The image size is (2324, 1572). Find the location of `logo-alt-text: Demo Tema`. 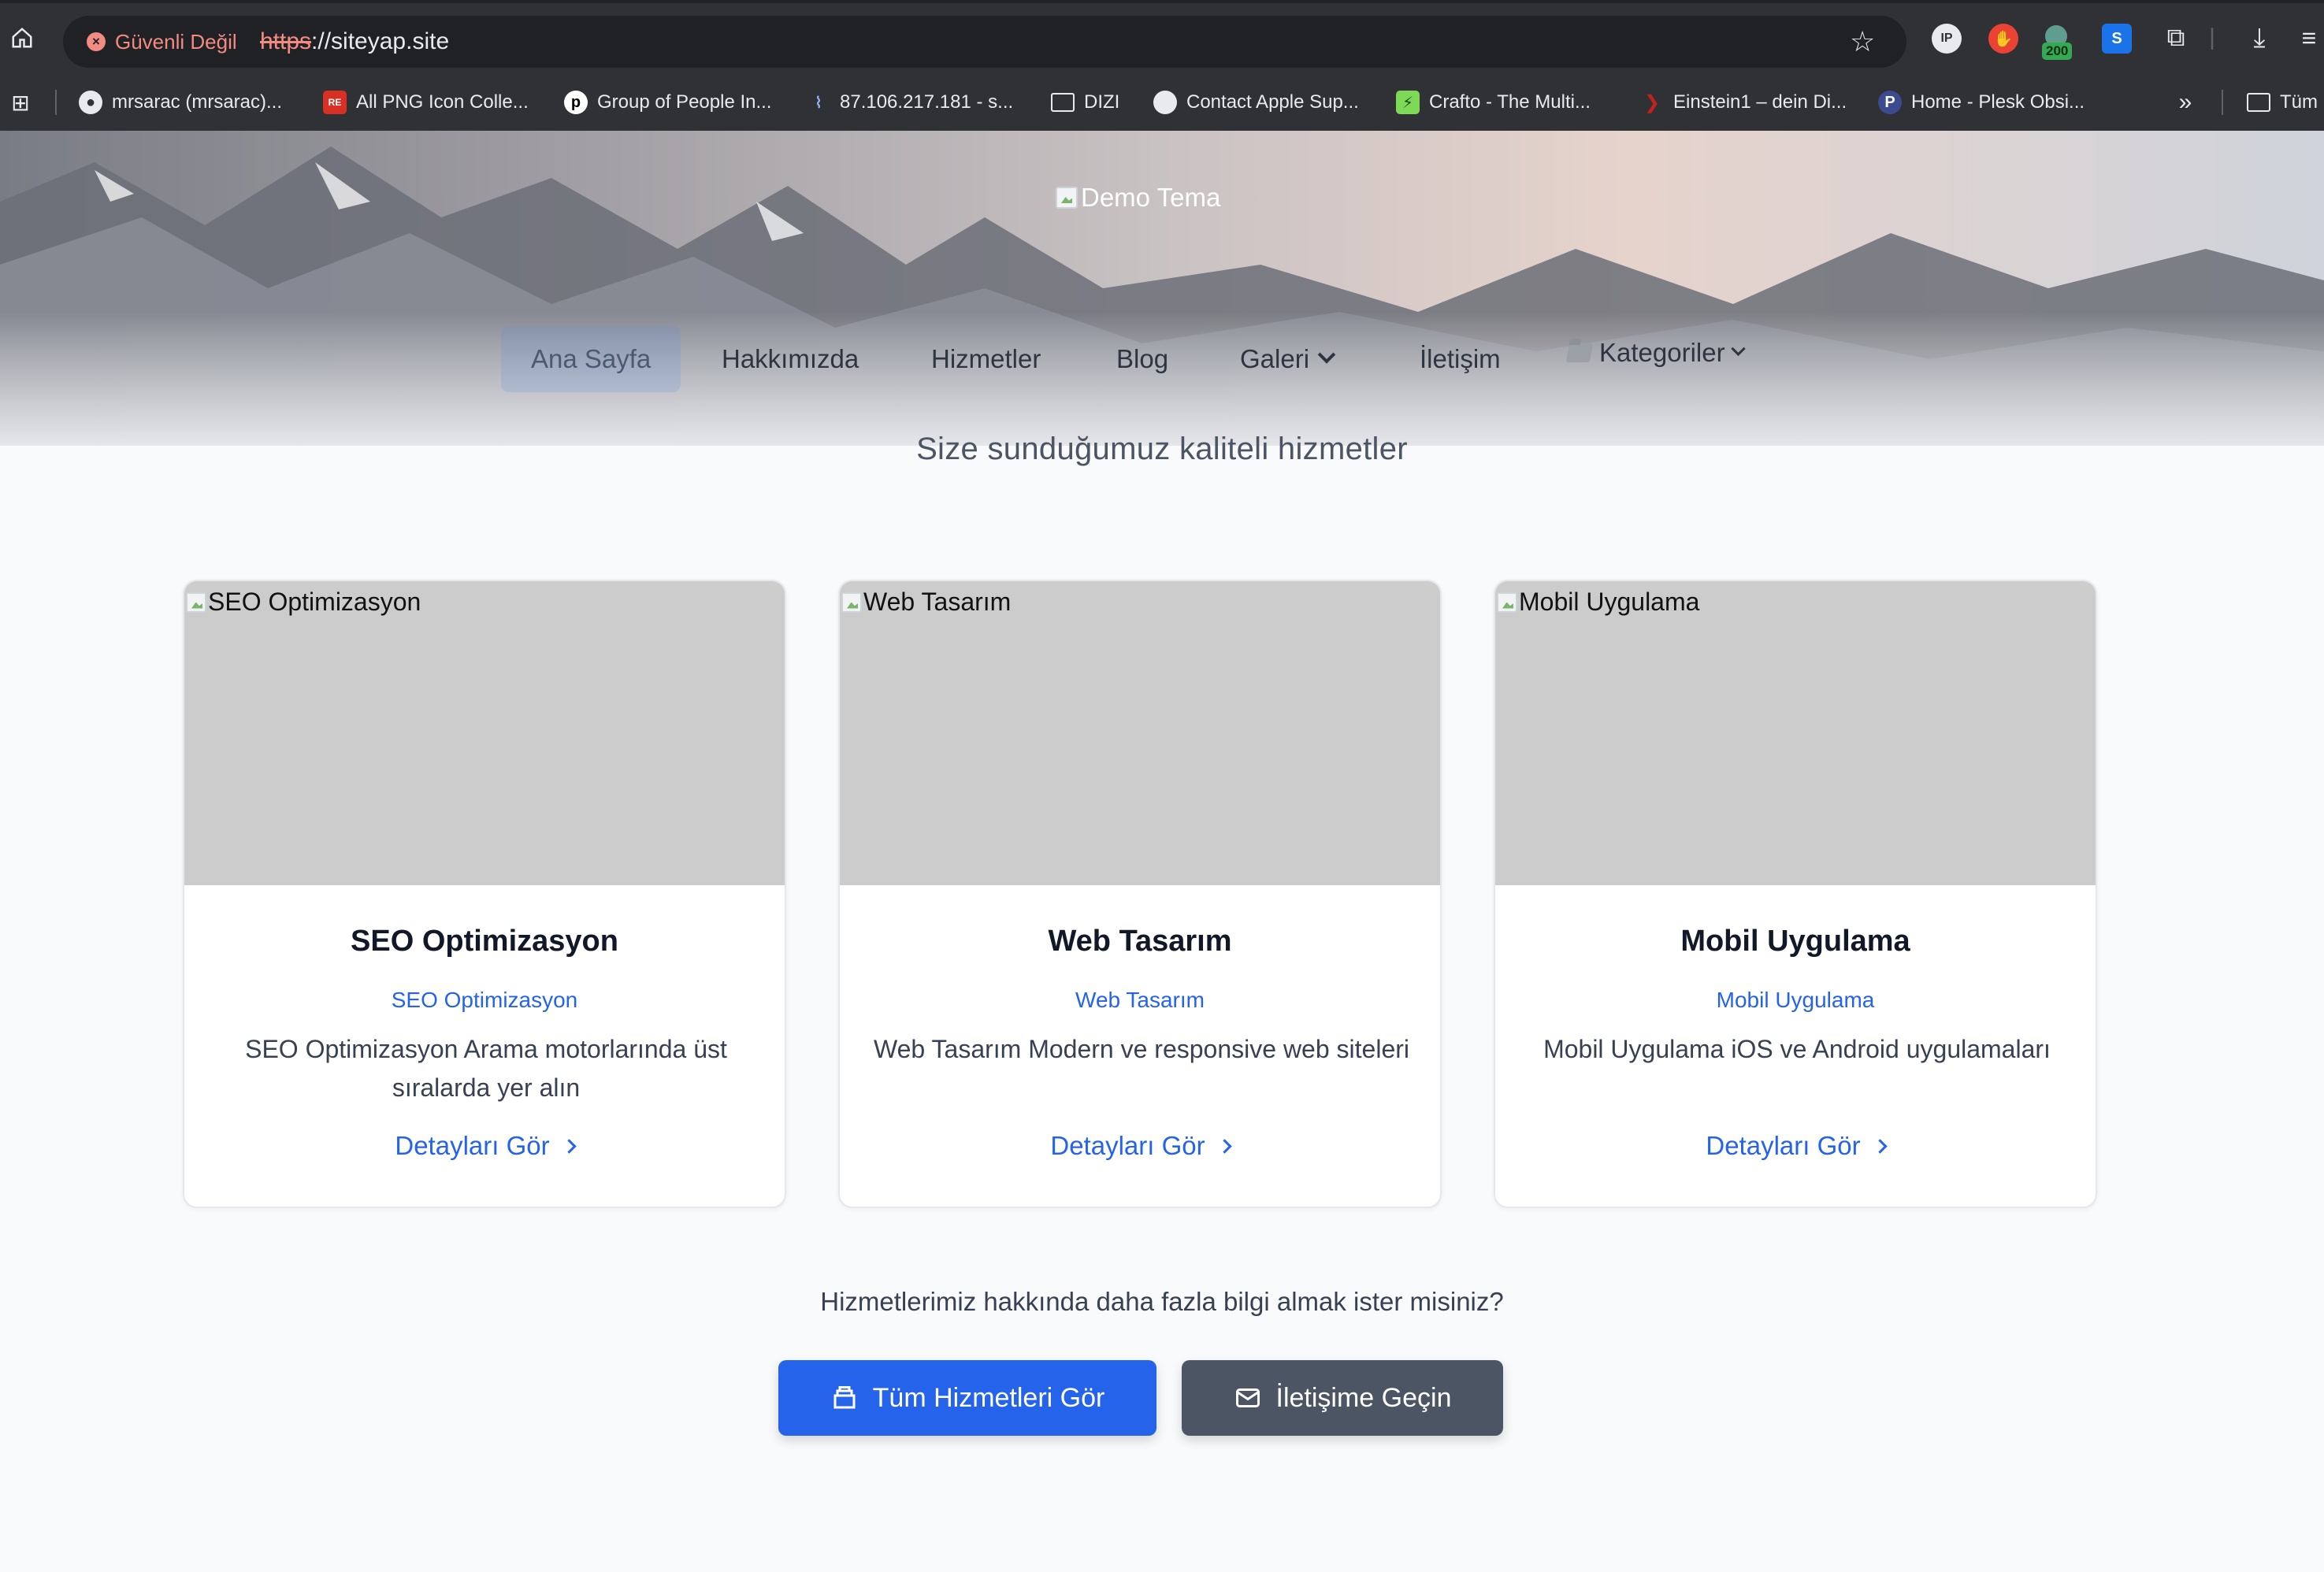

logo-alt-text: Demo Tema is located at coordinates (1151, 198).